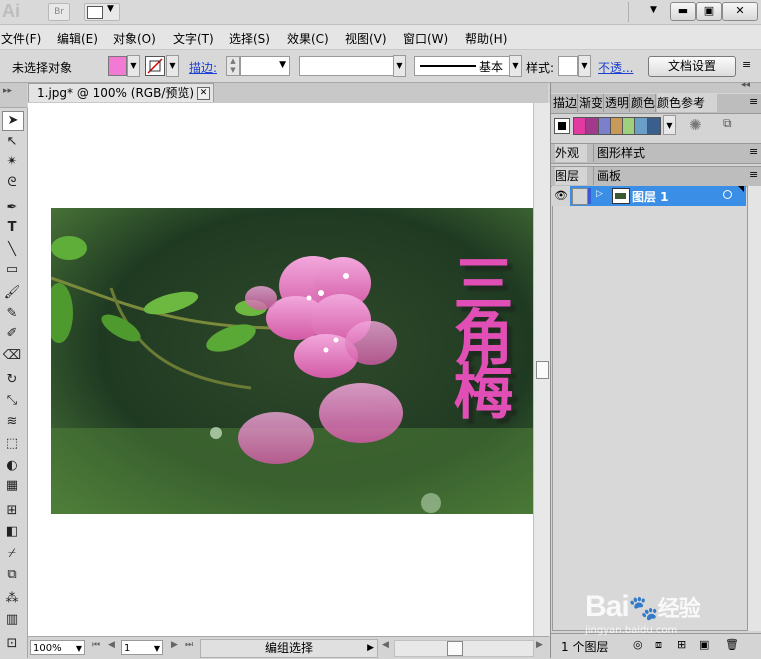 The image size is (761, 659). I want to click on scroll-left-icon: ◀, so click(385, 645).